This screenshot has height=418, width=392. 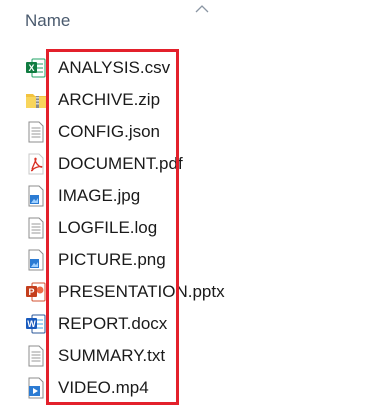 What do you see at coordinates (36, 164) in the screenshot?
I see `pdf-icon` at bounding box center [36, 164].